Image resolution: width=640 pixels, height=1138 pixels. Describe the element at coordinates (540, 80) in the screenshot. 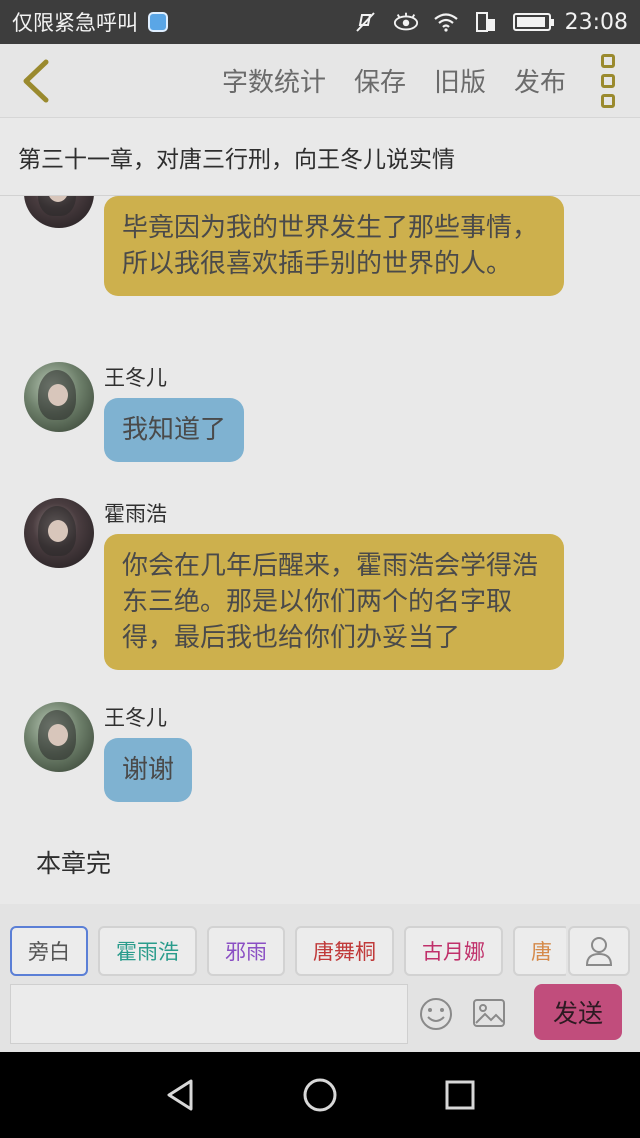

I see `publish-button: 发布` at that location.